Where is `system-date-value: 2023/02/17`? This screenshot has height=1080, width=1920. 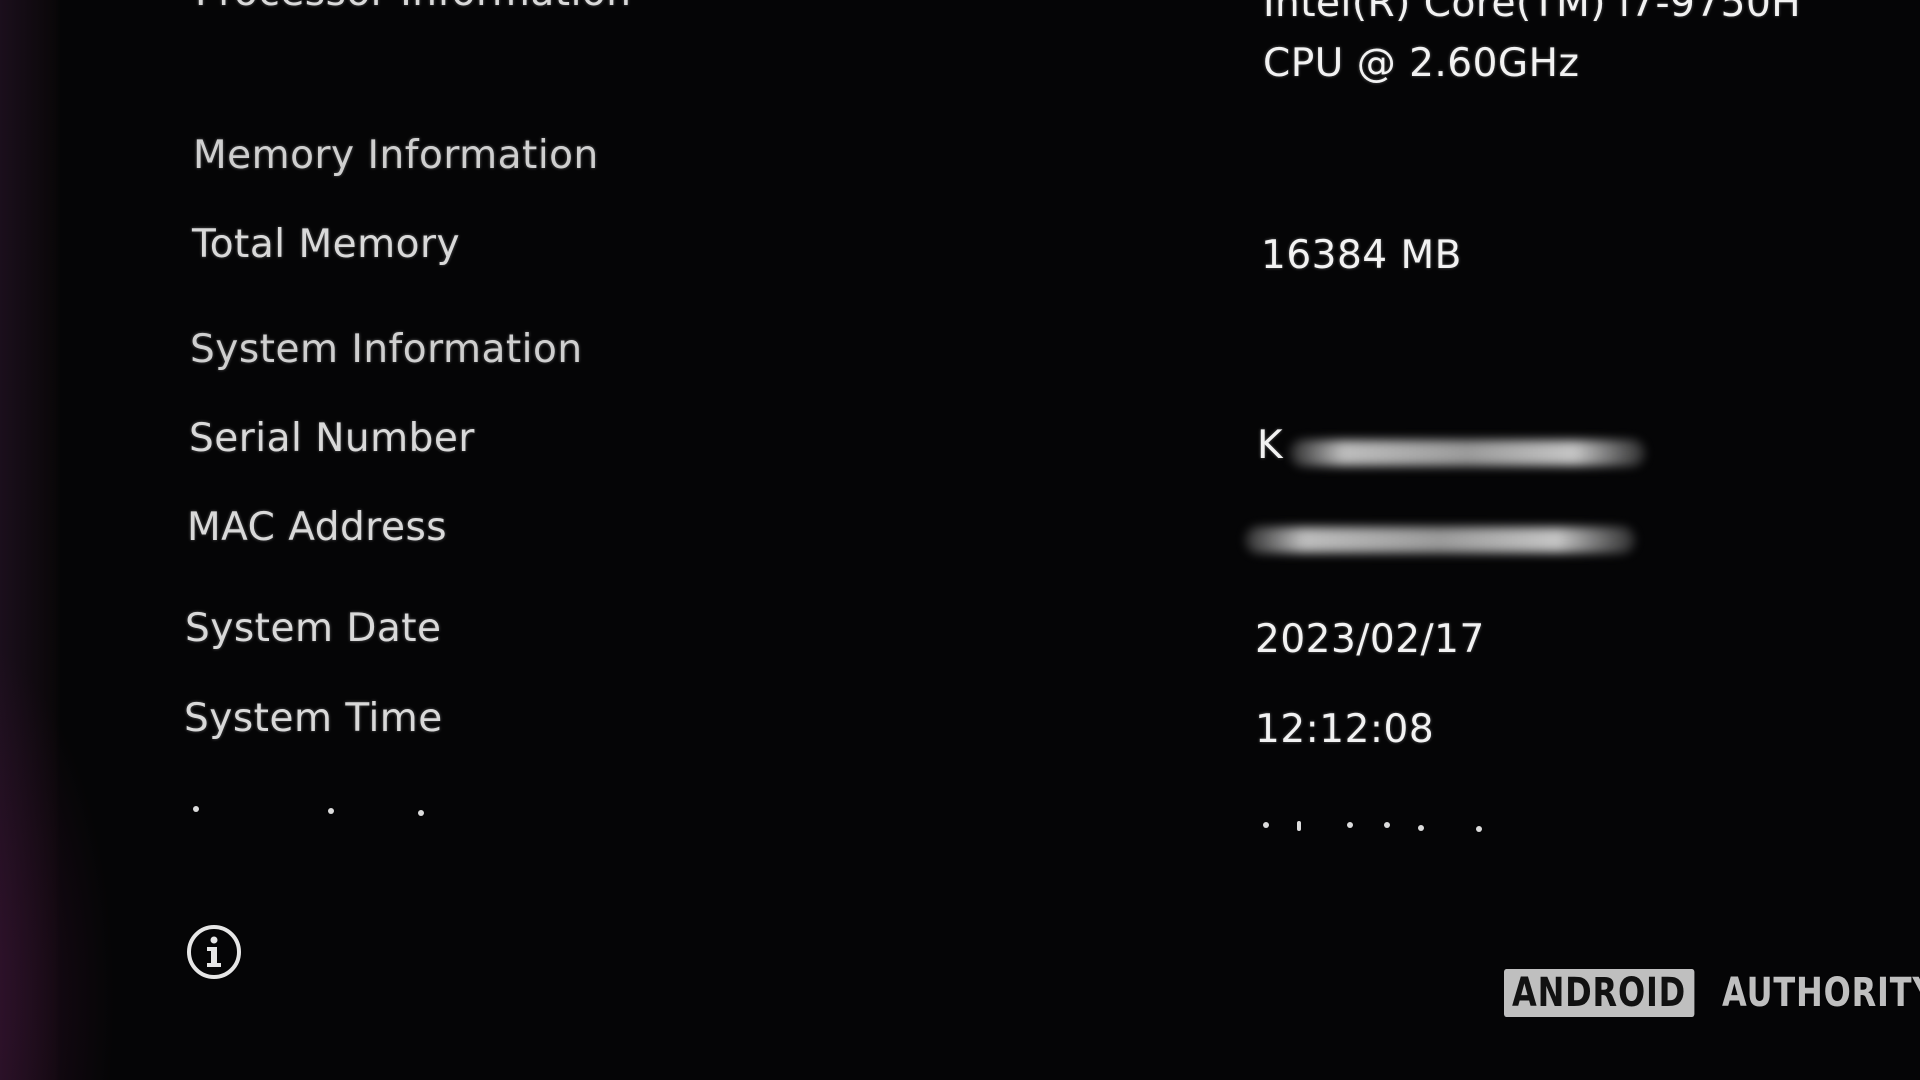
system-date-value: 2023/02/17 is located at coordinates (1370, 639).